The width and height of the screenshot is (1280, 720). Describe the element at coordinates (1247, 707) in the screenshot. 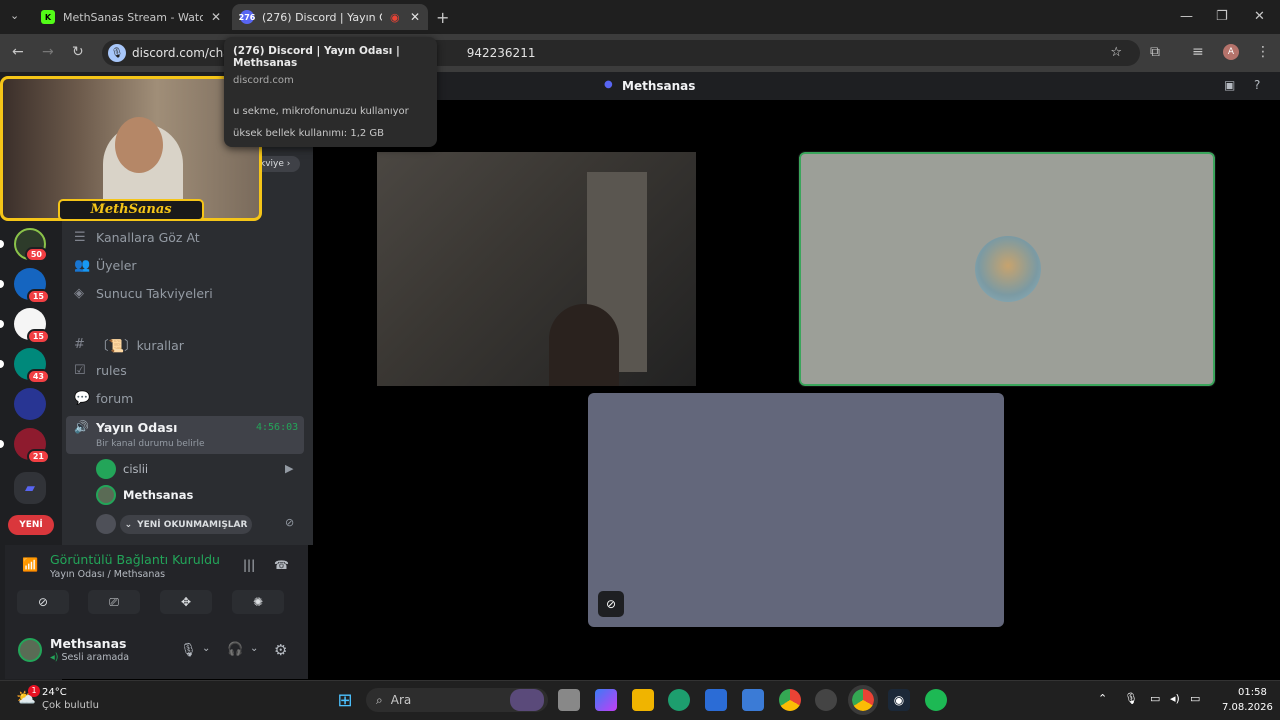

I see `clock-date: 7.08.2026` at that location.